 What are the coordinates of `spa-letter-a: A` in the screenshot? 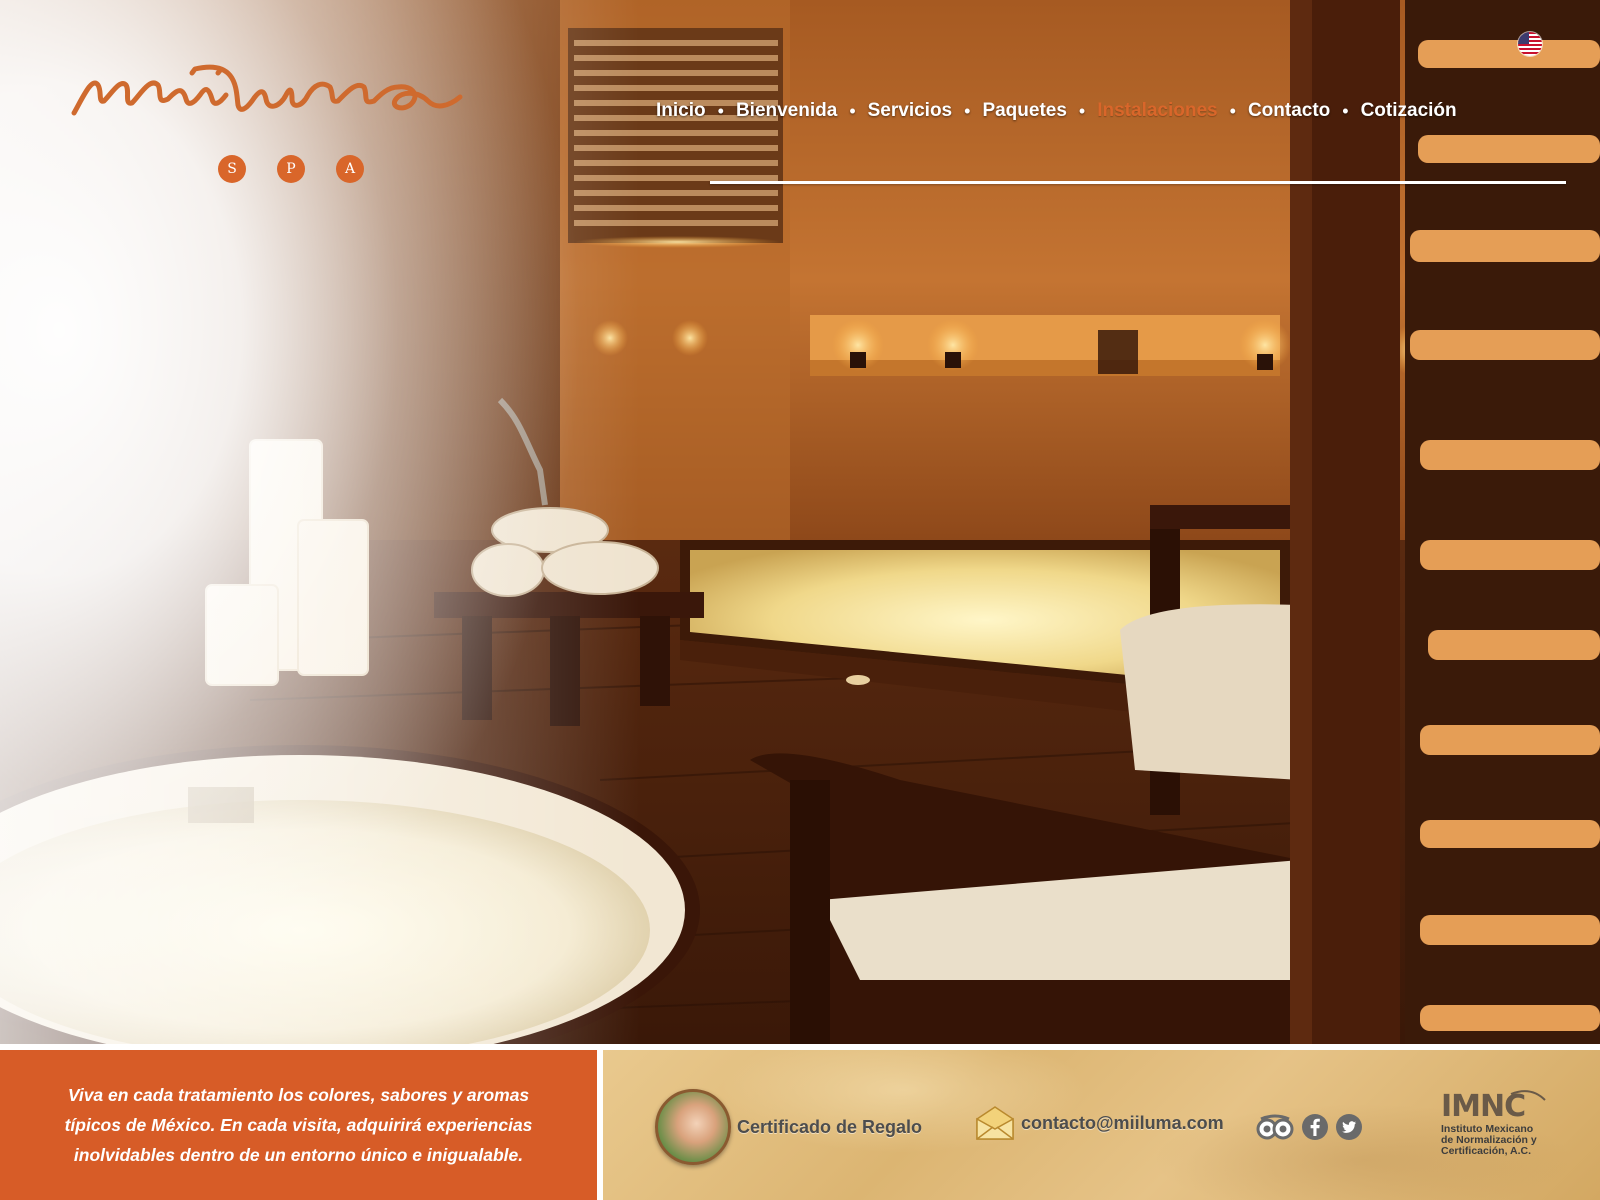 It's located at (350, 169).